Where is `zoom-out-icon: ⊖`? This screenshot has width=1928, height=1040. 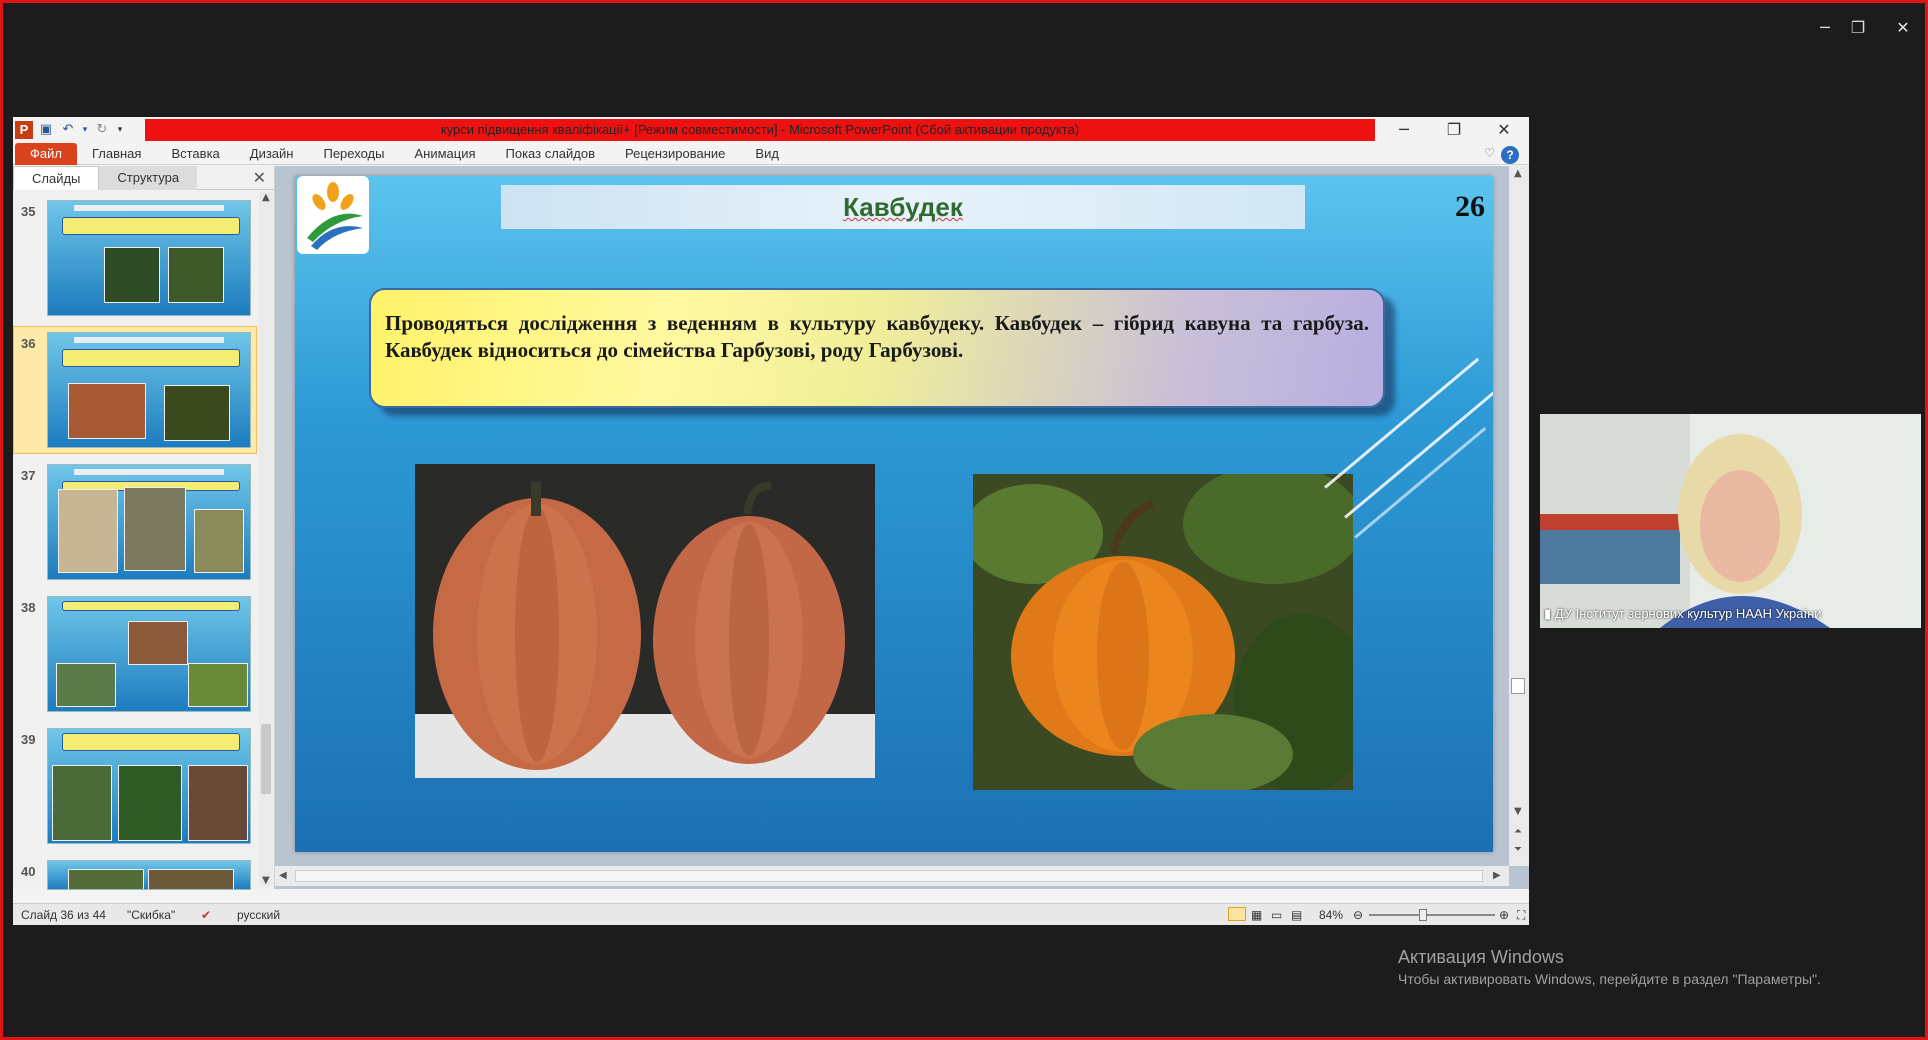 zoom-out-icon: ⊖ is located at coordinates (1358, 915).